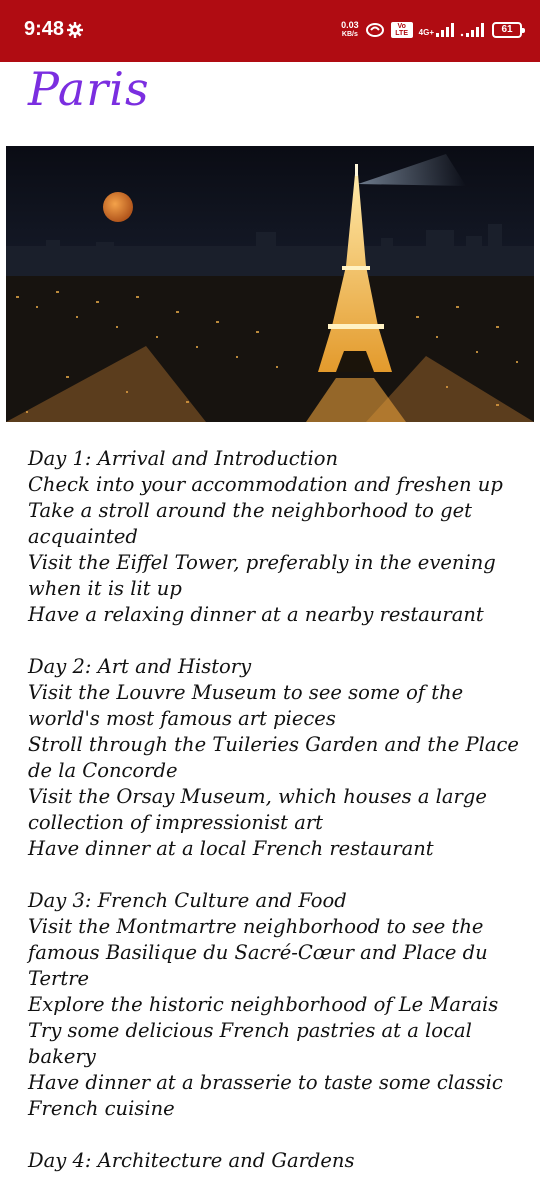 This screenshot has height=1200, width=540. What do you see at coordinates (445, 30) in the screenshot?
I see `signal-strength-icon` at bounding box center [445, 30].